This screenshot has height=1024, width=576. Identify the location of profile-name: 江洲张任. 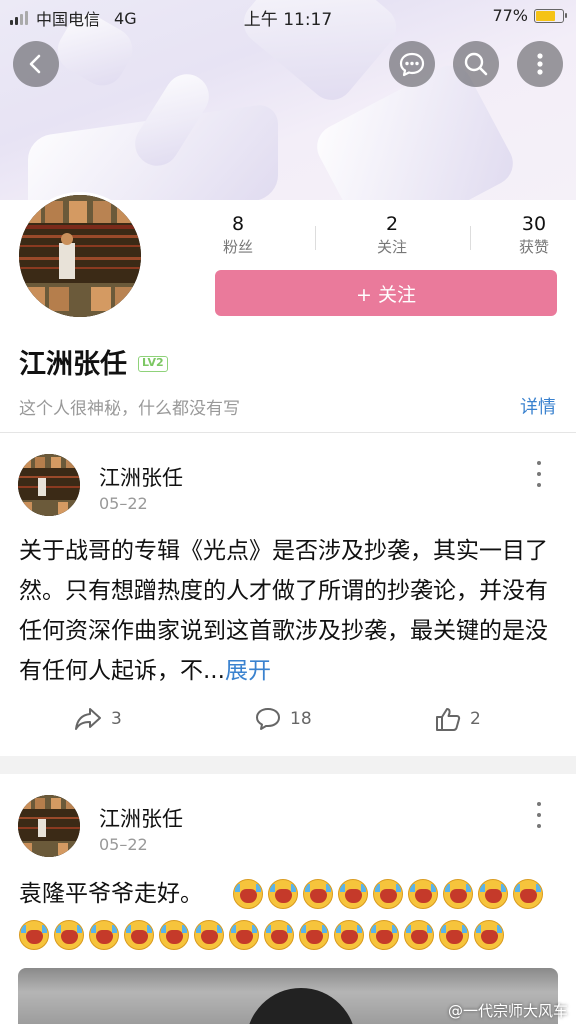
(73, 364).